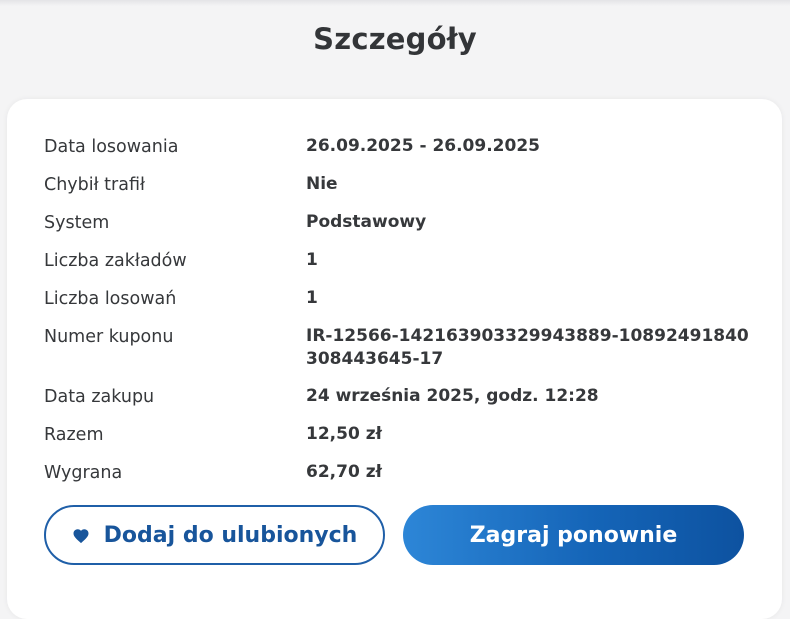 The image size is (790, 619). Describe the element at coordinates (344, 472) in the screenshot. I see `detail-value: 62,70 zł` at that location.